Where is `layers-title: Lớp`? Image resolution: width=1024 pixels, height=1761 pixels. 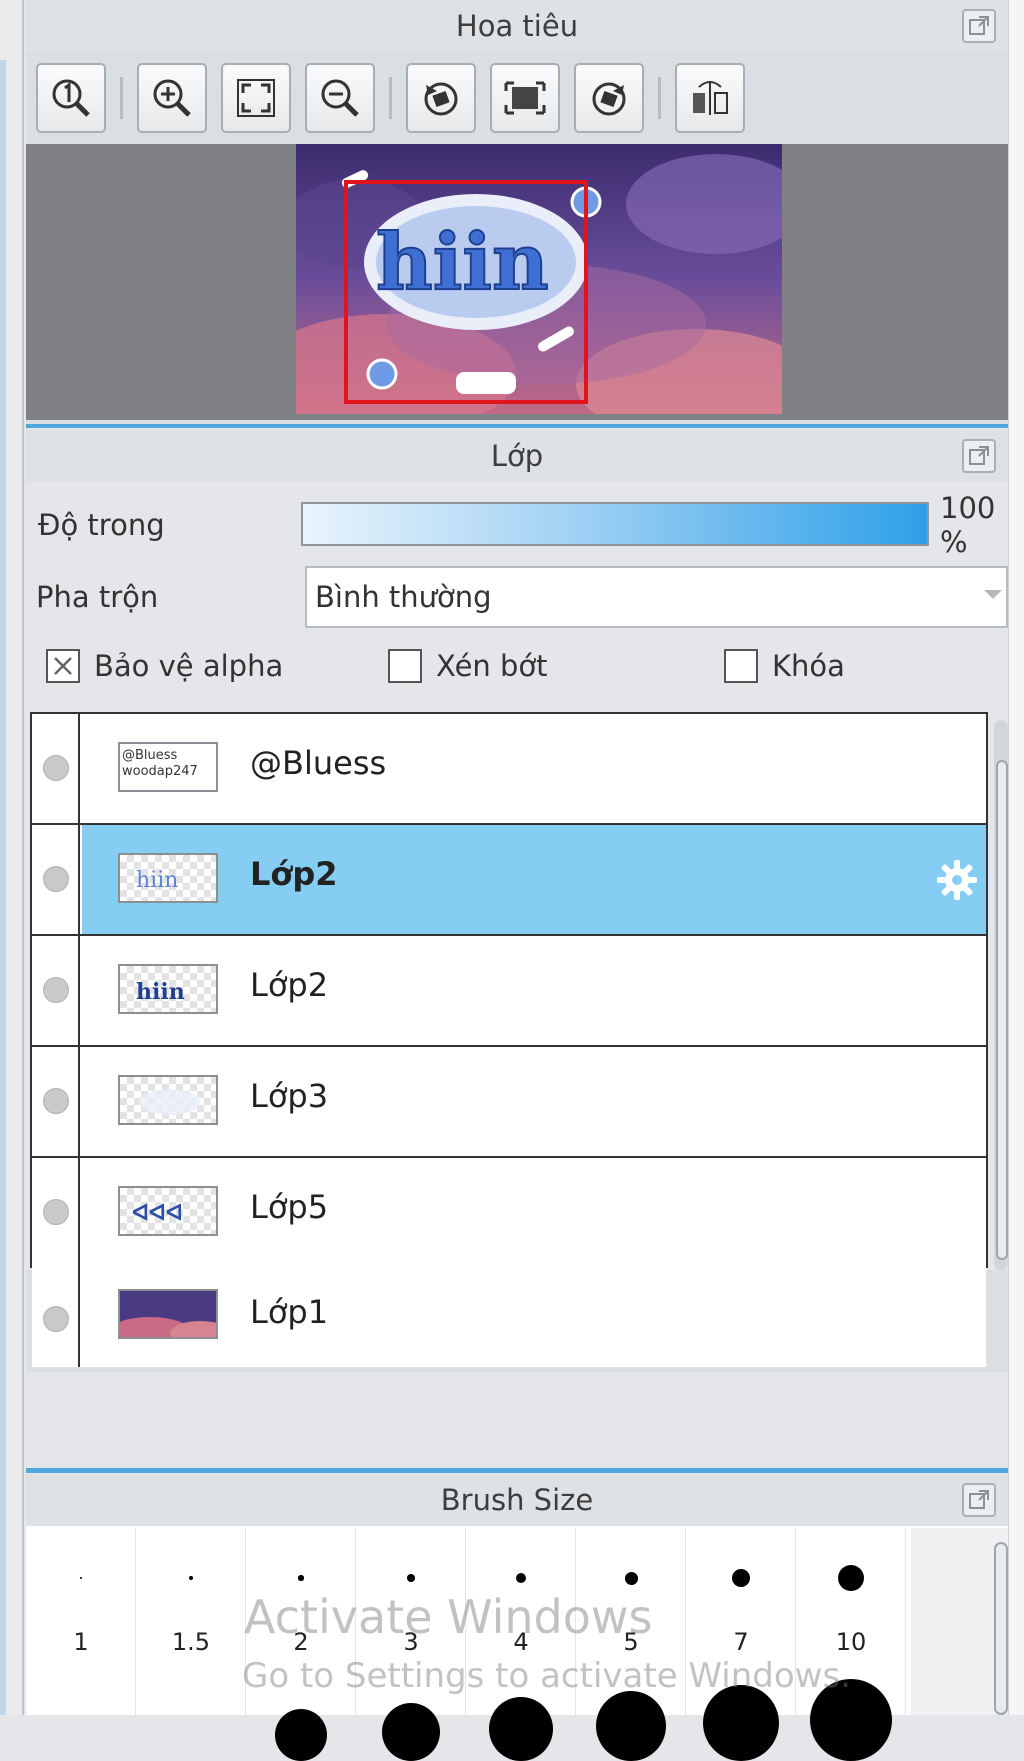
layers-title: Lớp is located at coordinates (517, 456).